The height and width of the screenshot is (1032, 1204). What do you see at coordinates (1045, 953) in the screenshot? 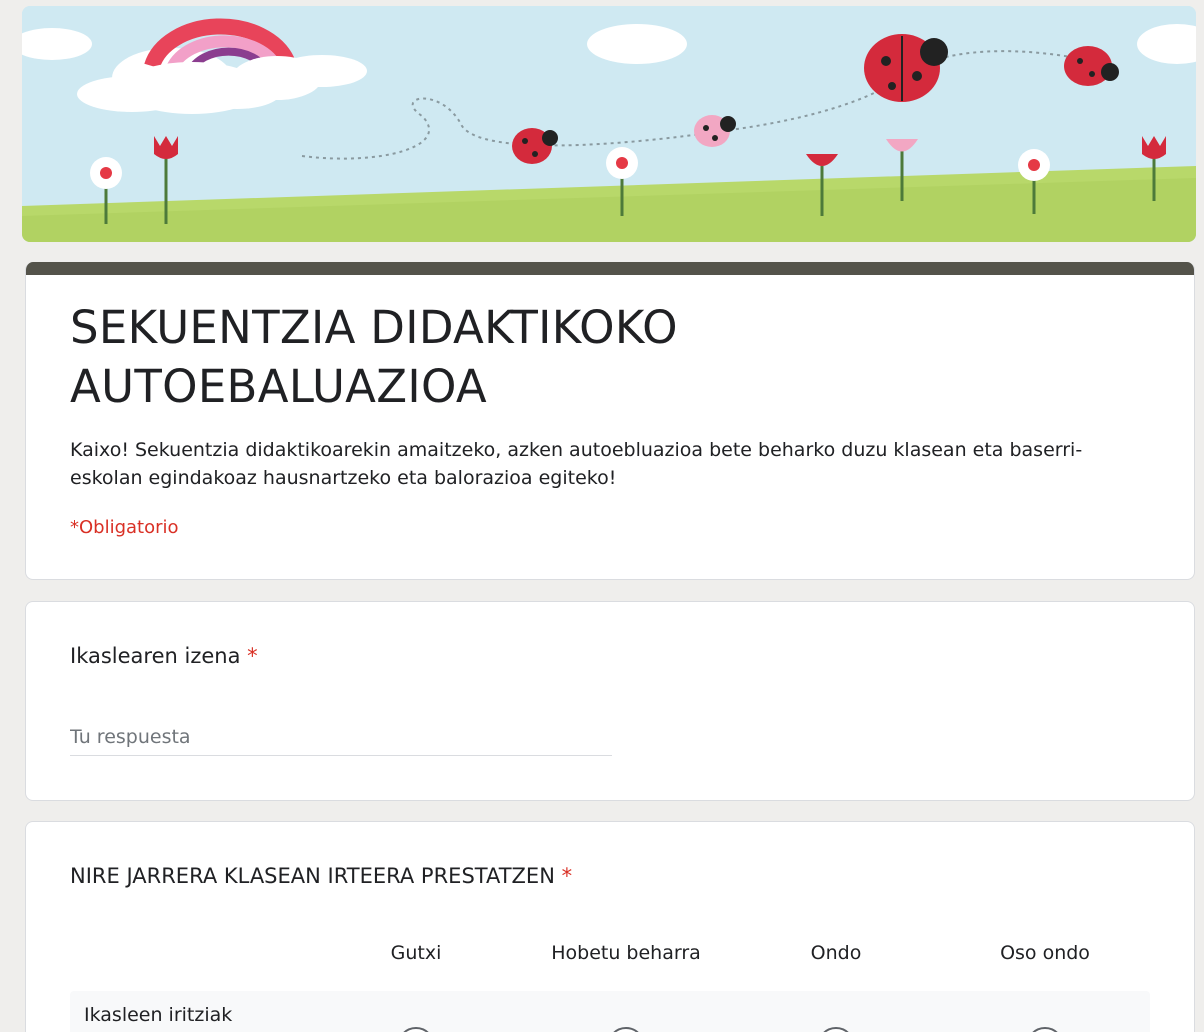
I see `grid-column-header: Oso ondo` at bounding box center [1045, 953].